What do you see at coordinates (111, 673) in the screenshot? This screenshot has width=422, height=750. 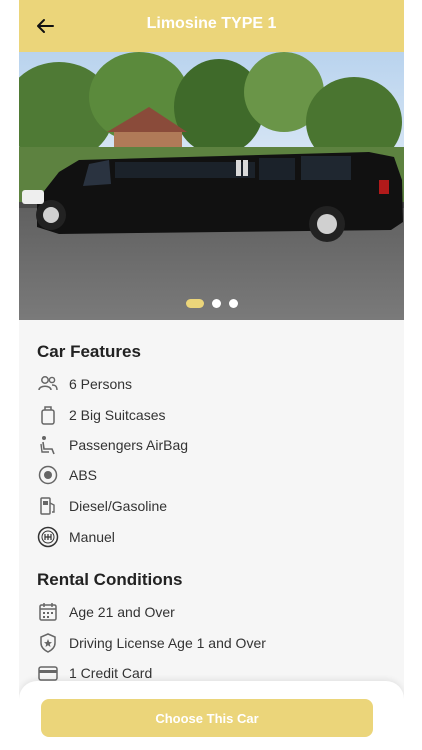 I see `condition-label: 1 Credit Card` at bounding box center [111, 673].